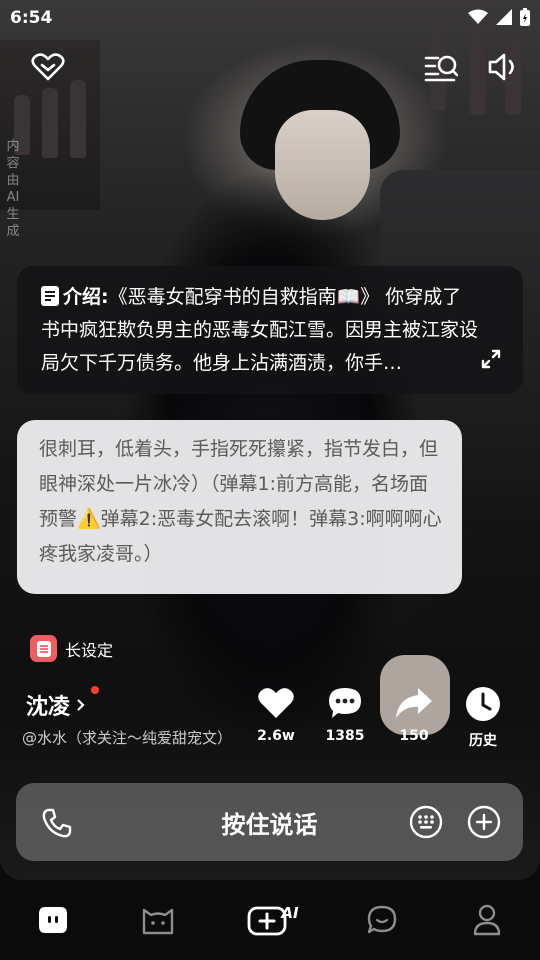  What do you see at coordinates (491, 359) in the screenshot?
I see `expand-icon` at bounding box center [491, 359].